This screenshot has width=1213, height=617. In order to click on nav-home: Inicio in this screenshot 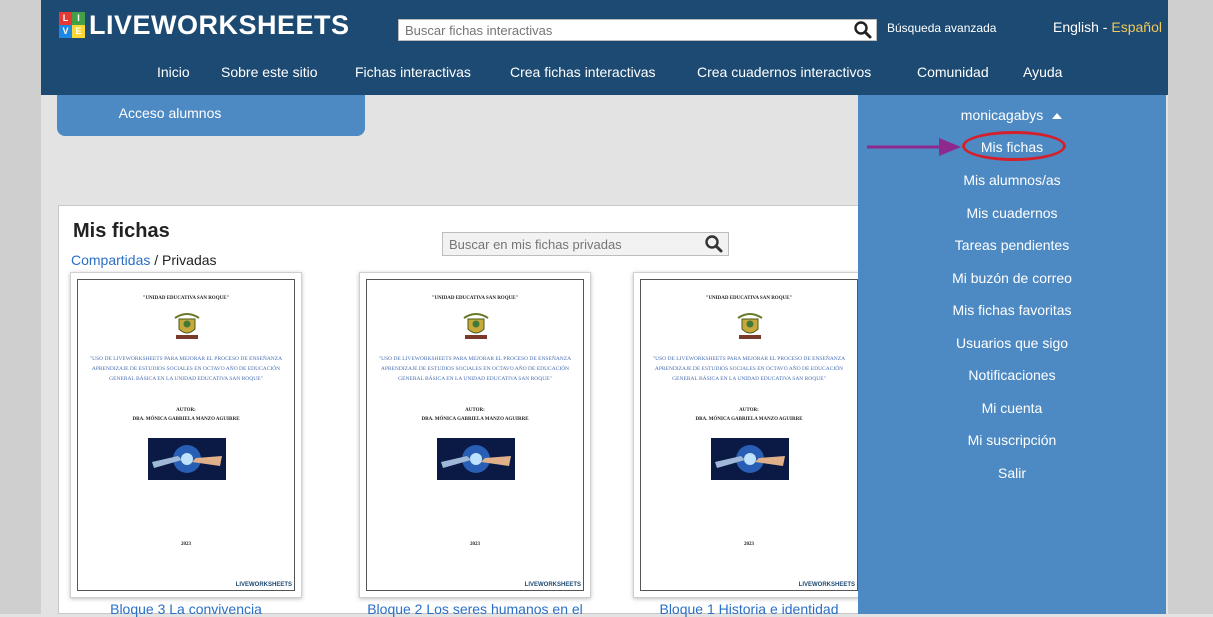, I will do `click(173, 72)`.